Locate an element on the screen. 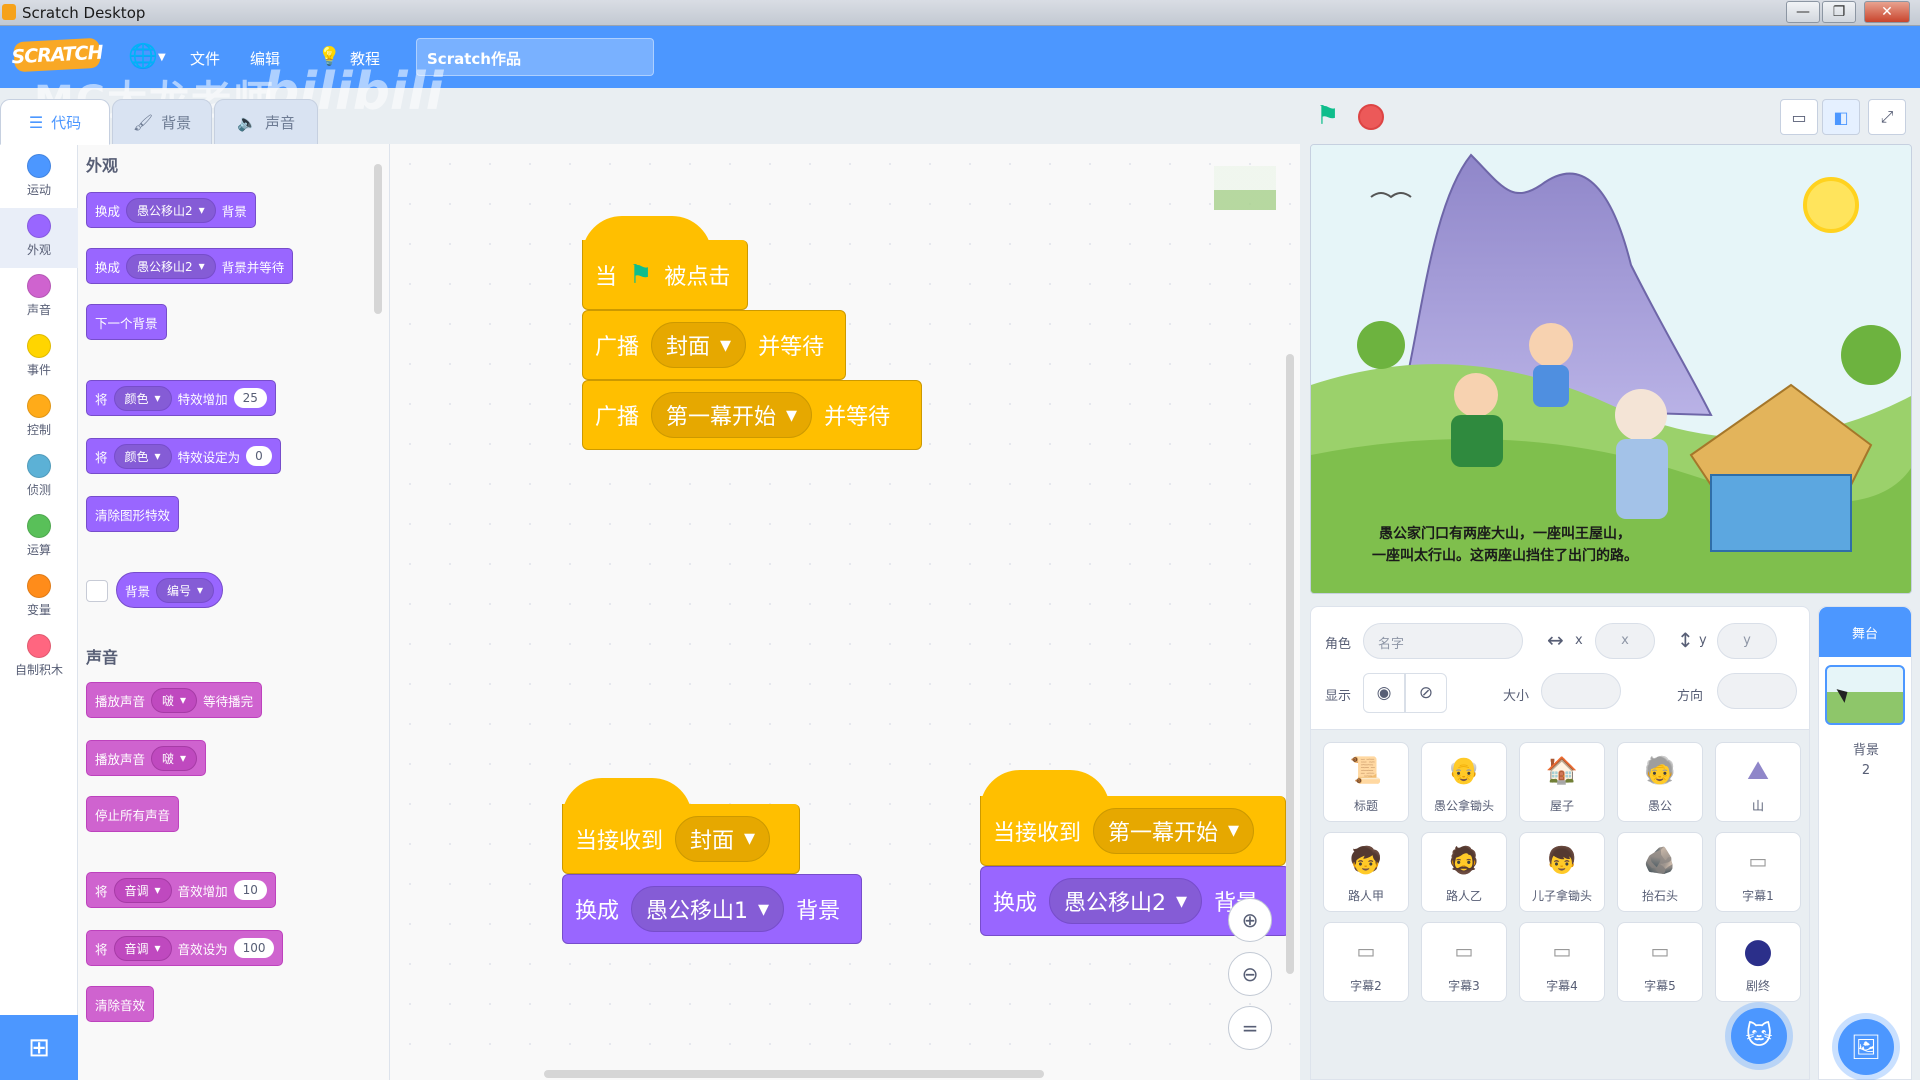 The width and height of the screenshot is (1920, 1080). add-backdrop-button: 🖼 is located at coordinates (1866, 1047).